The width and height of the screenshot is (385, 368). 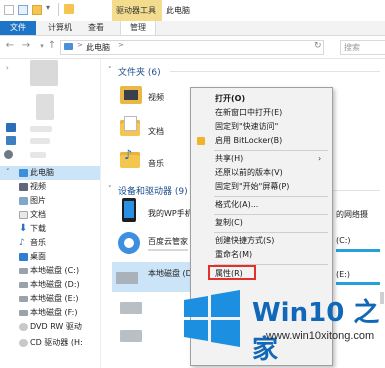 What do you see at coordinates (23, 257) in the screenshot?
I see `desktop-icon` at bounding box center [23, 257].